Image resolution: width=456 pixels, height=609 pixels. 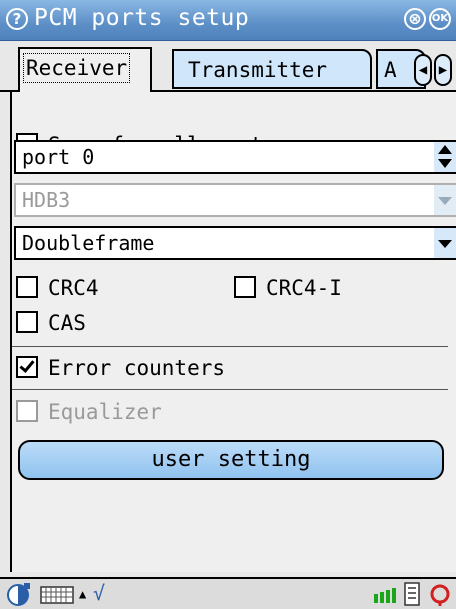 What do you see at coordinates (440, 594) in the screenshot?
I see `power-icon` at bounding box center [440, 594].